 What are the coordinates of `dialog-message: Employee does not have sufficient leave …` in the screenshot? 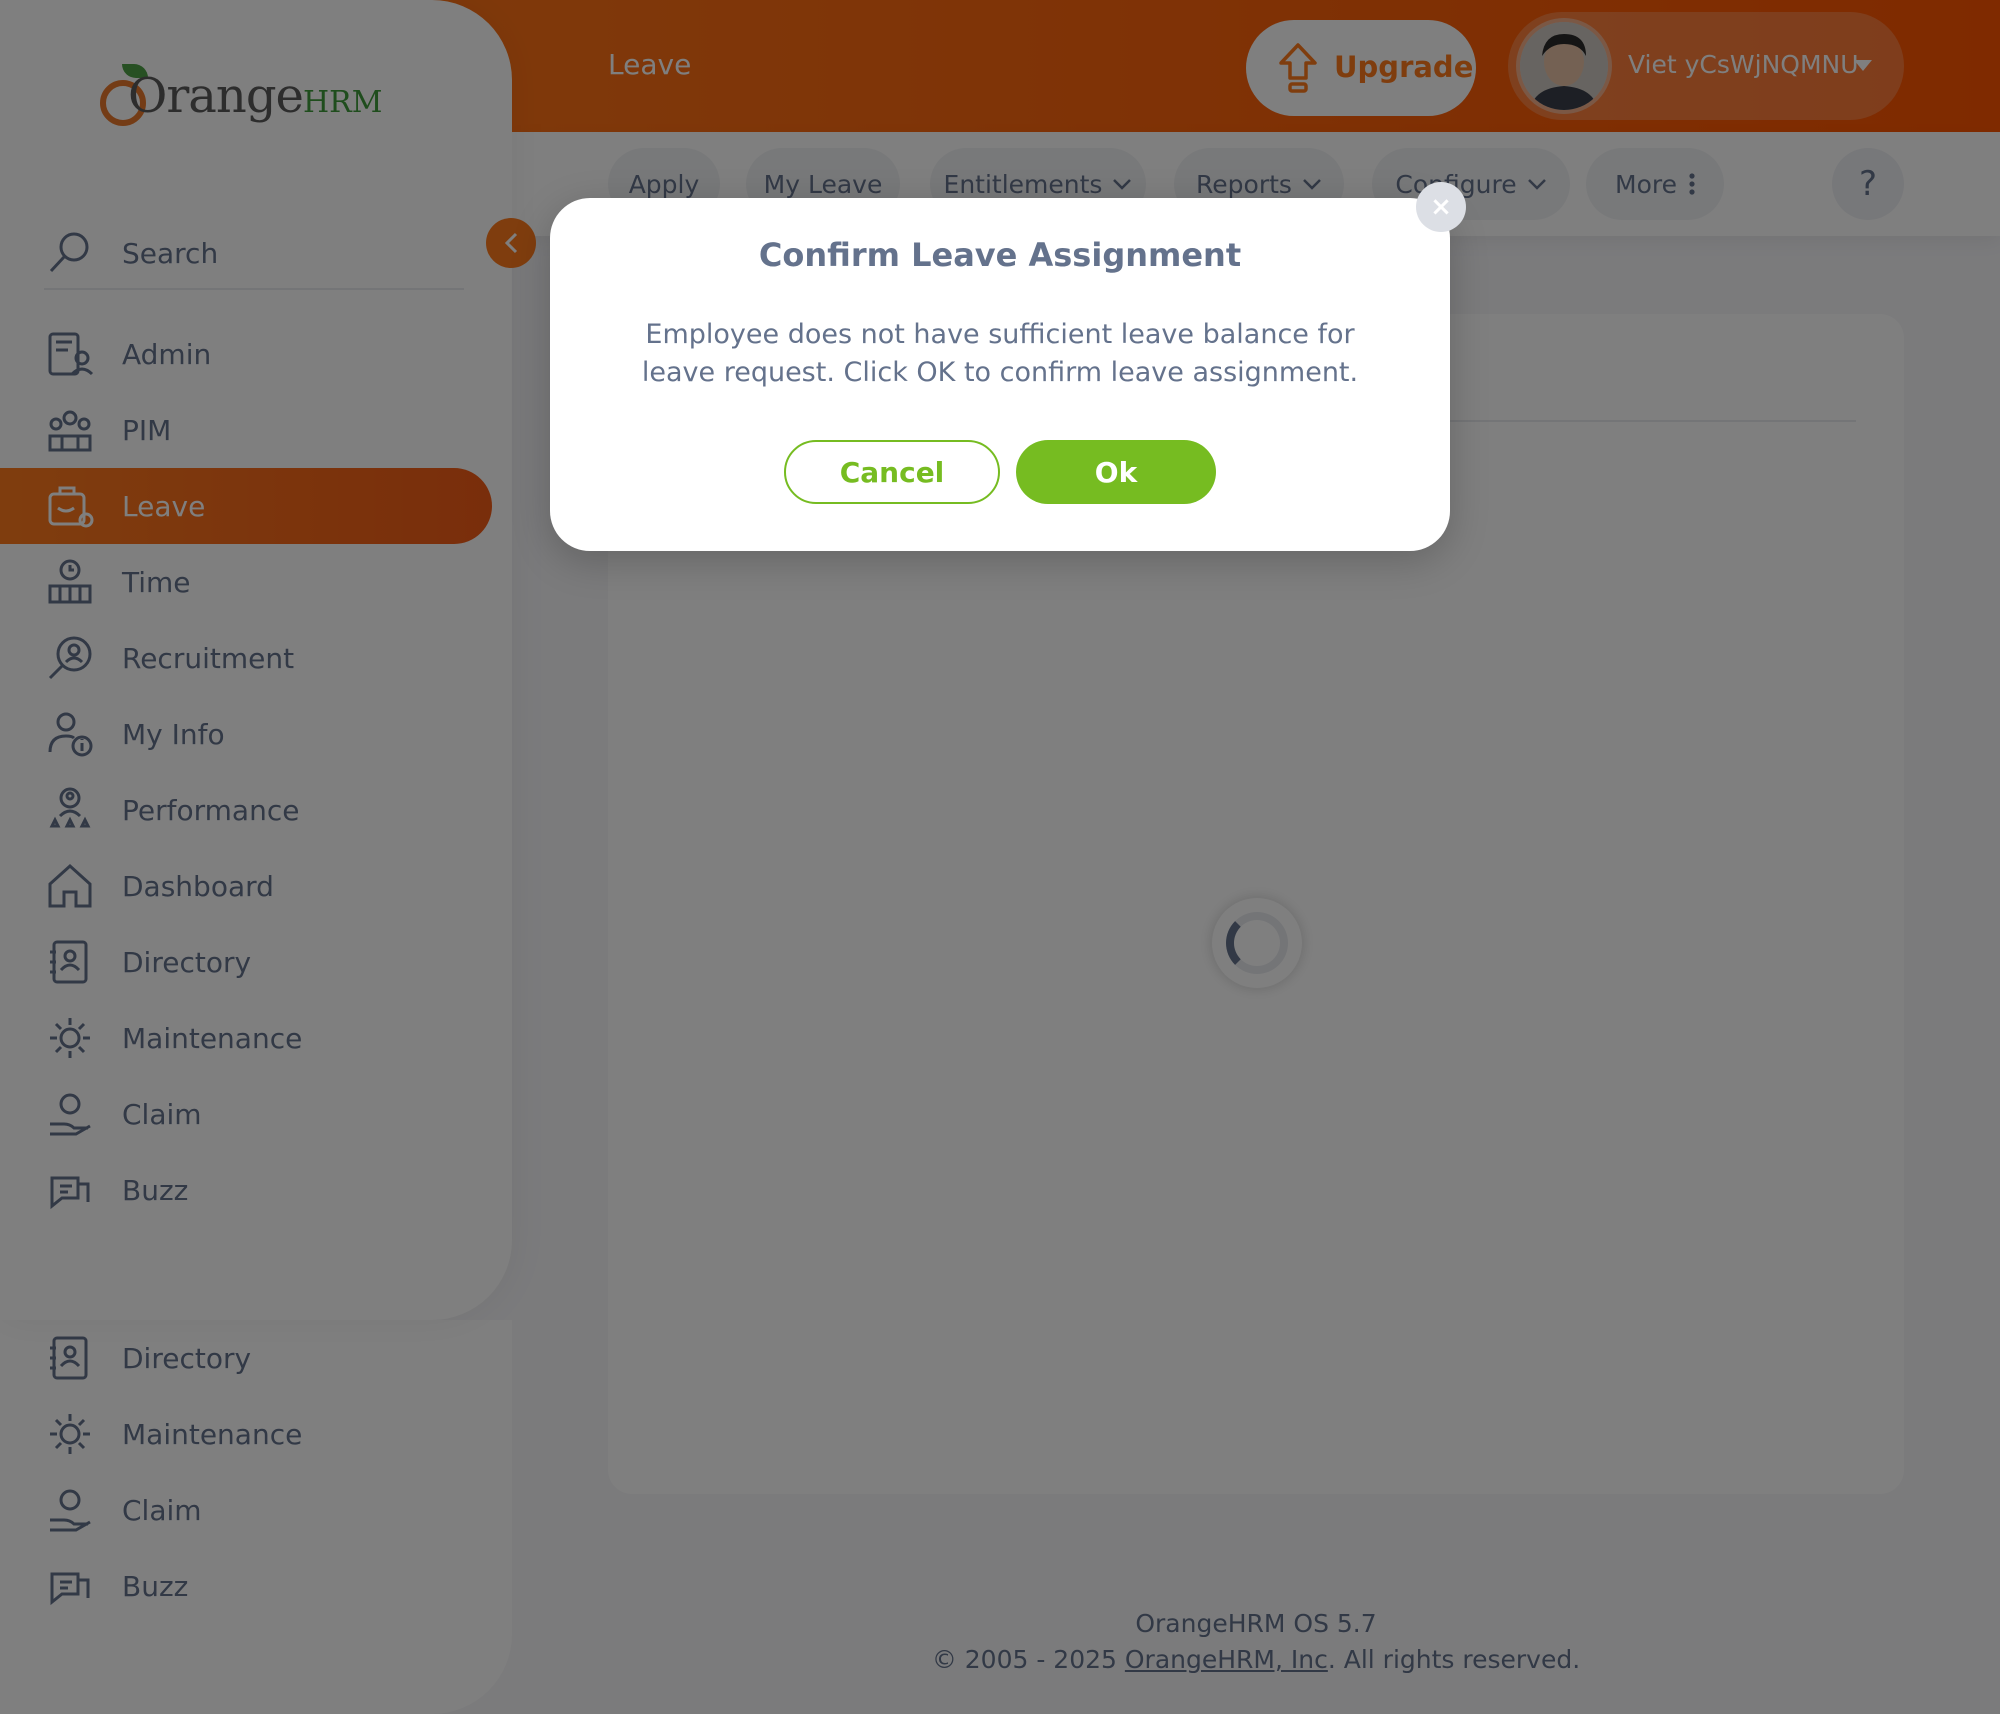 It's located at (1000, 353).